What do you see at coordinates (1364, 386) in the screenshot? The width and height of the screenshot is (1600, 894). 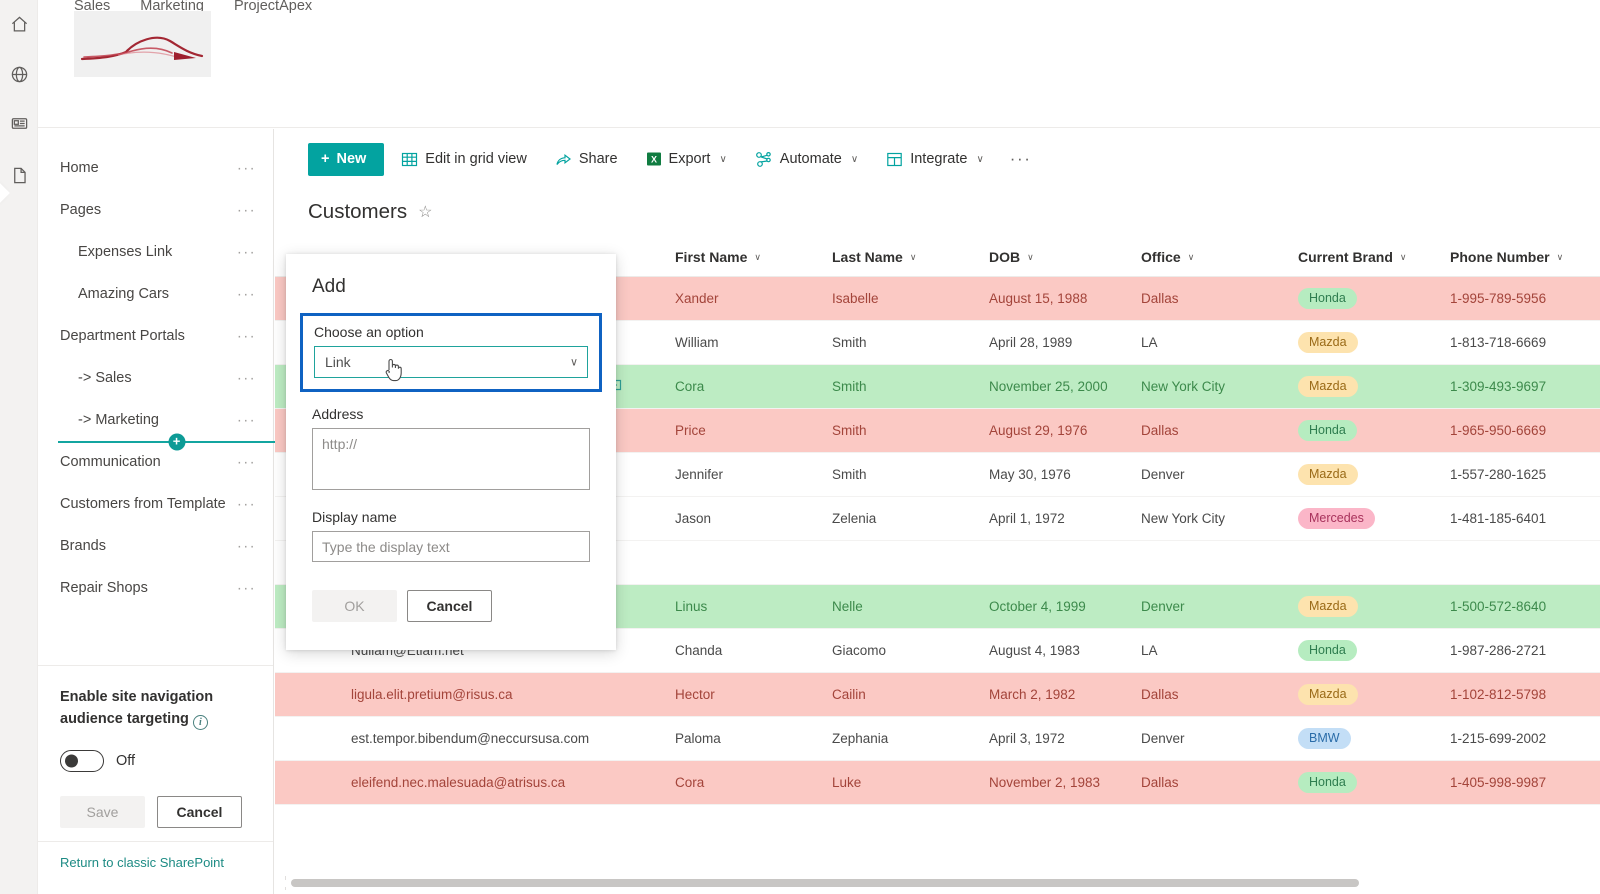 I see `cell-current-brand: Mazda` at bounding box center [1364, 386].